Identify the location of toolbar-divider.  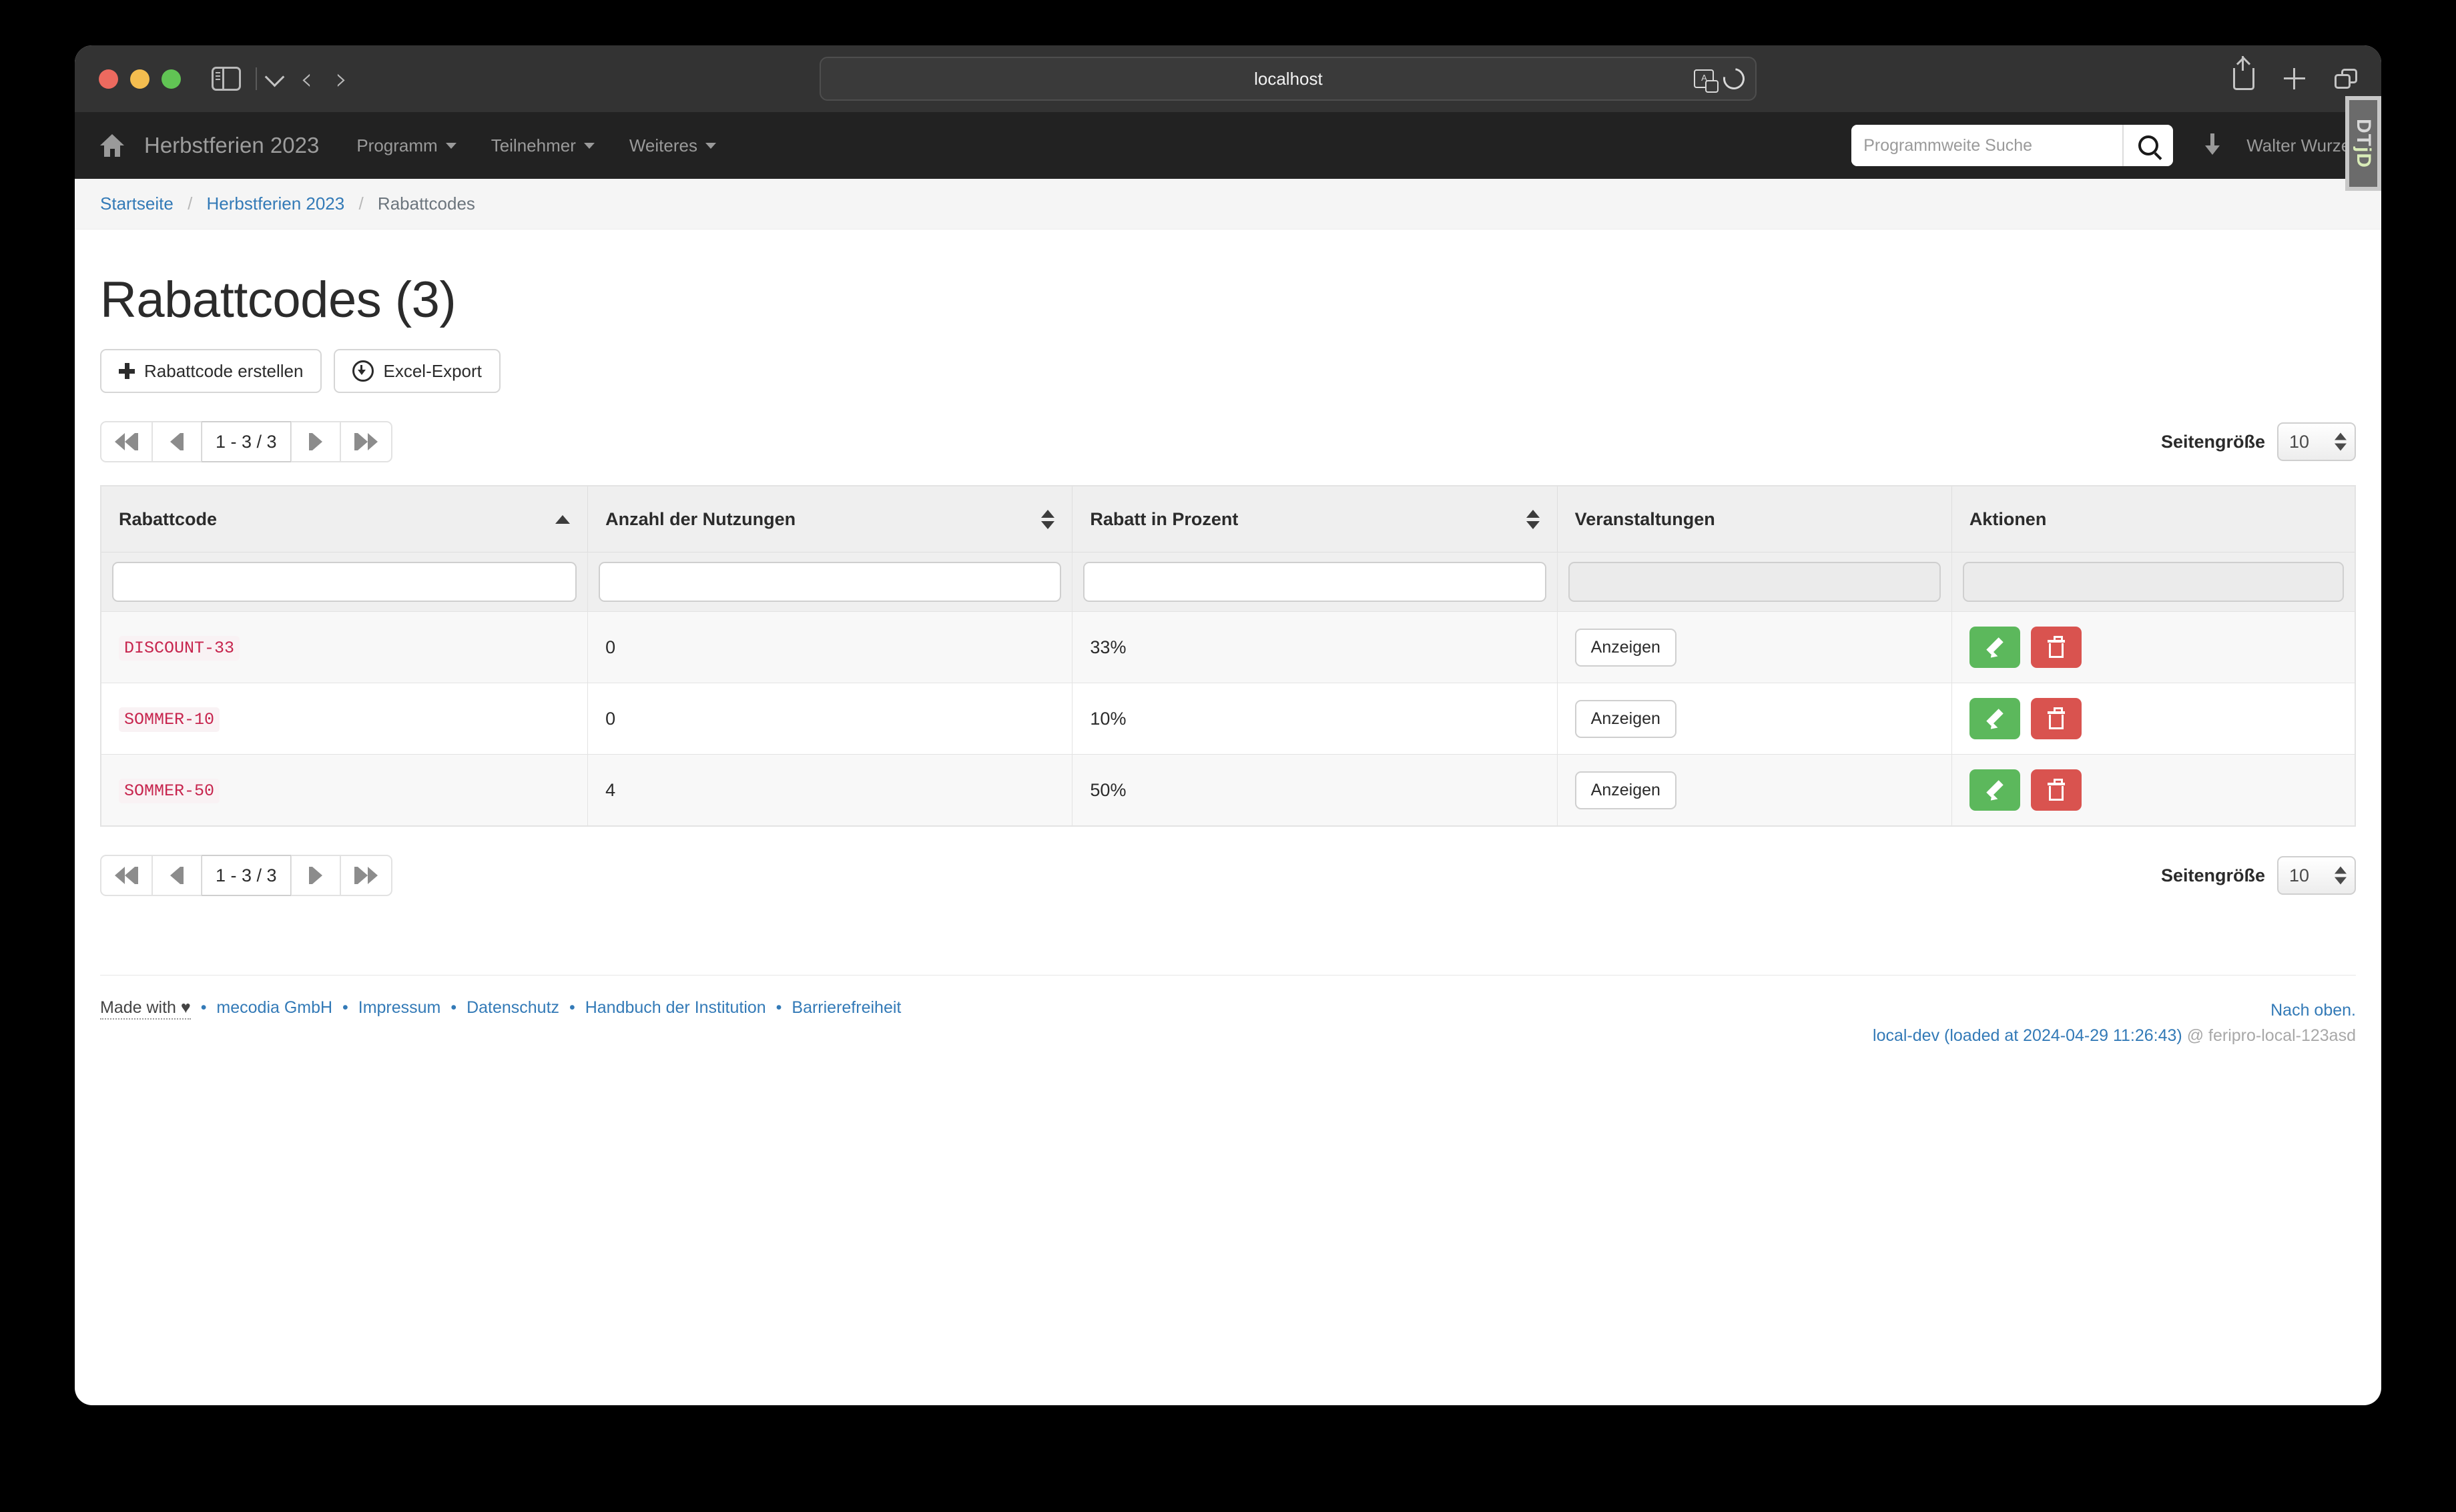
(256, 78).